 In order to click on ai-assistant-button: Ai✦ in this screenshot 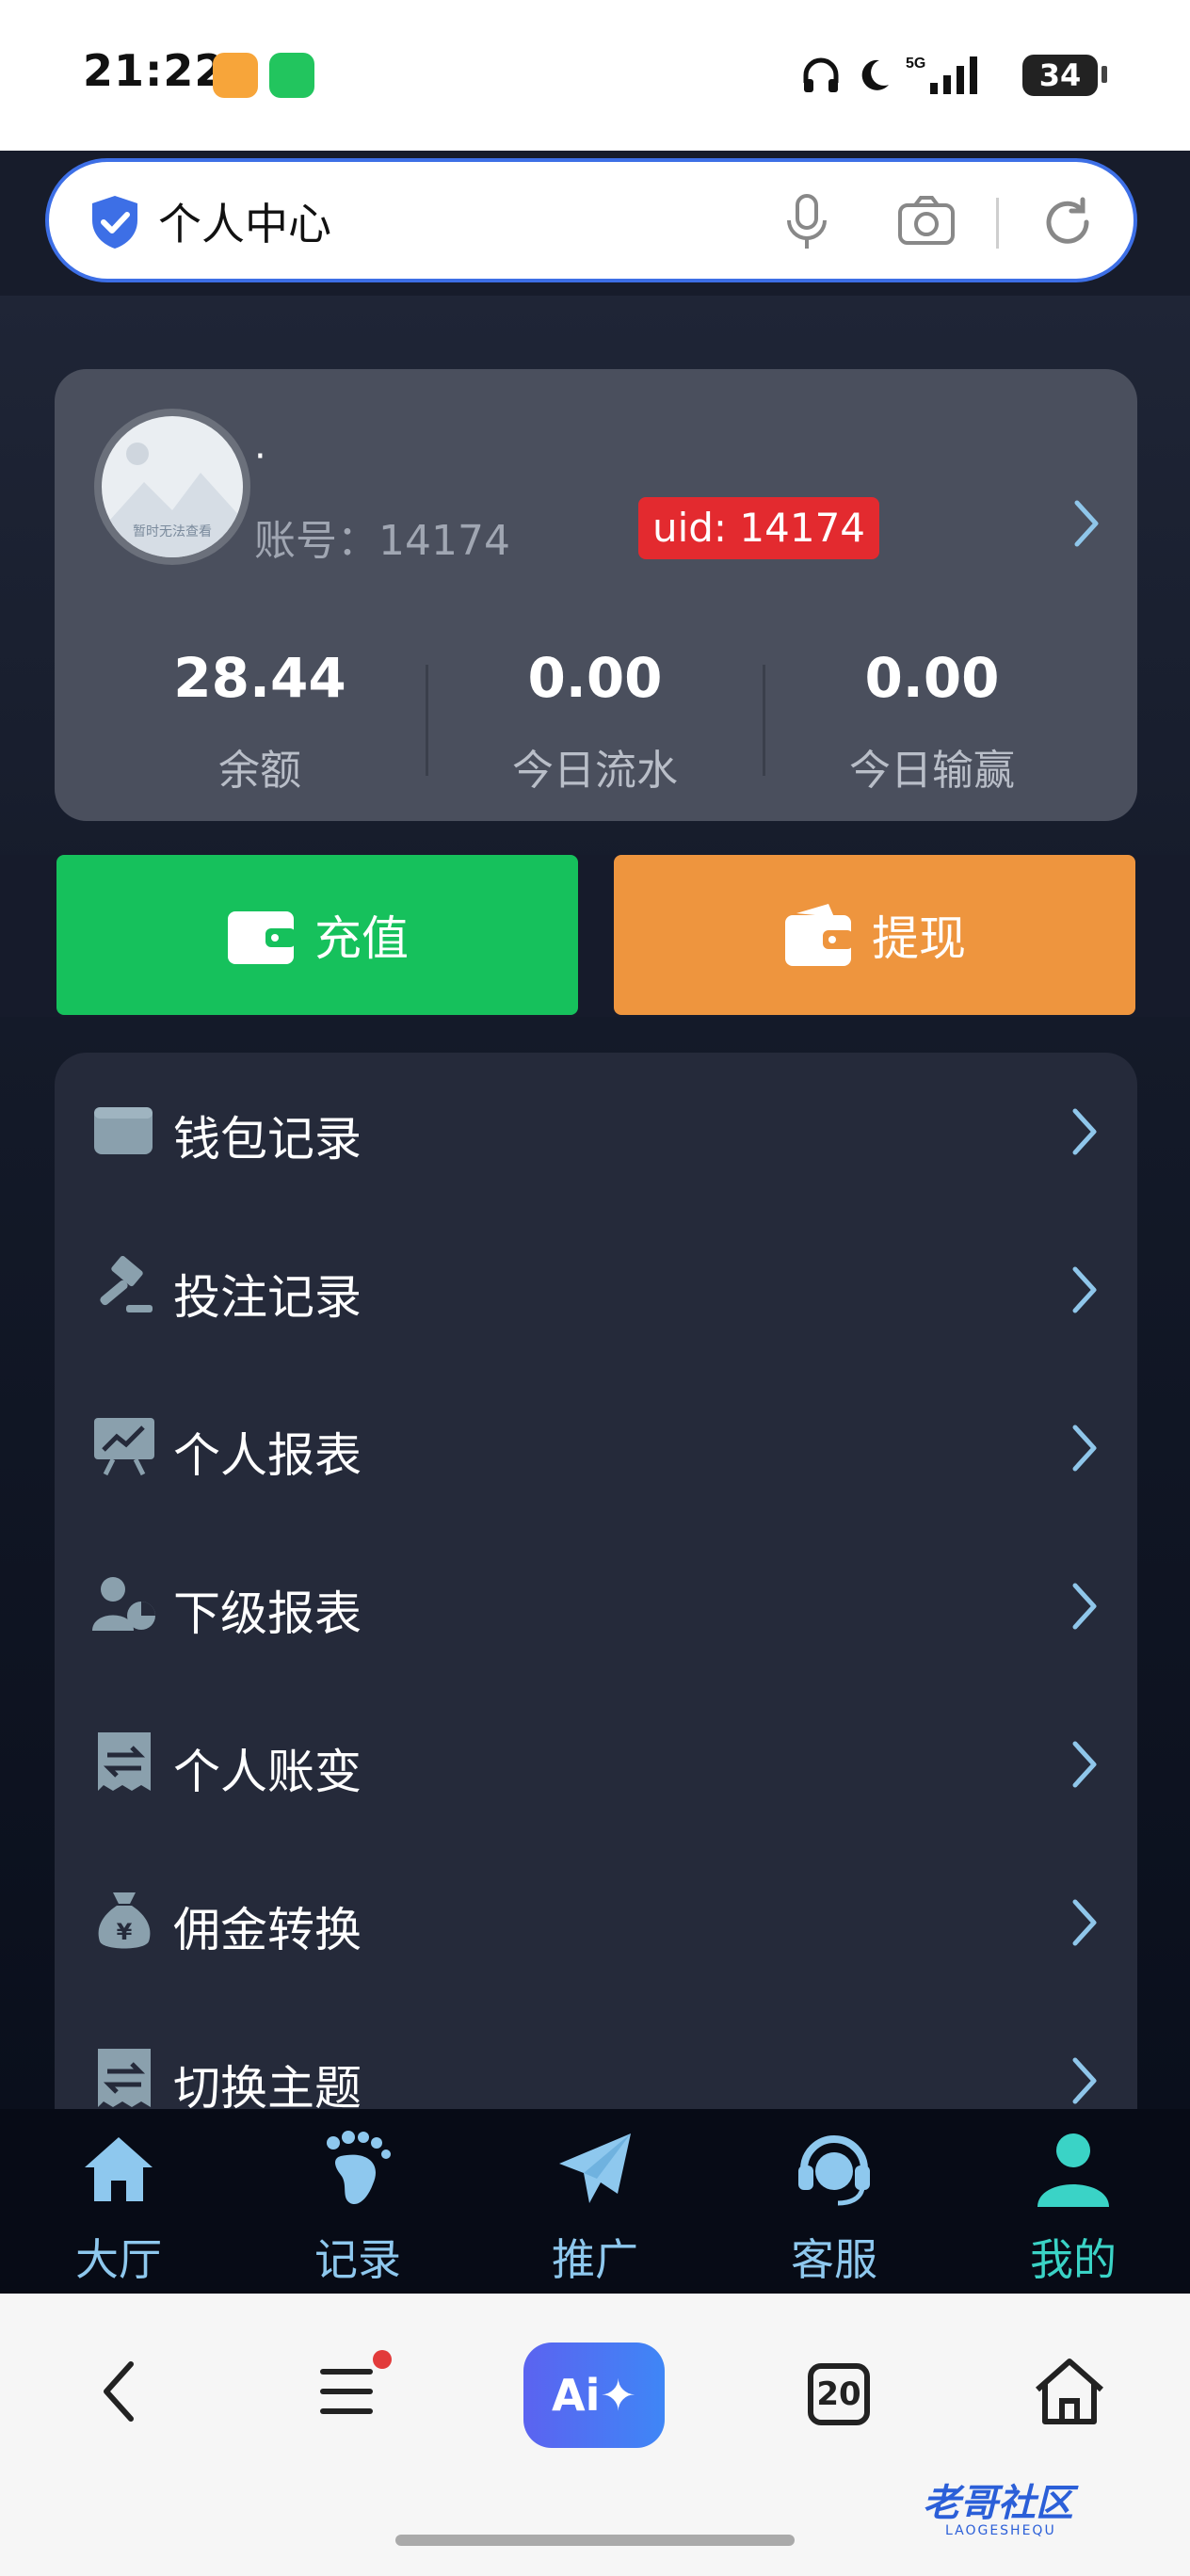, I will do `click(594, 2395)`.